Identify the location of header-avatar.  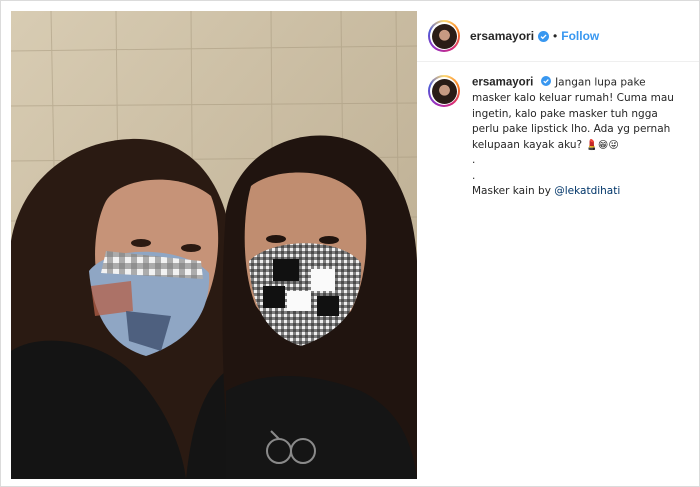
(444, 36).